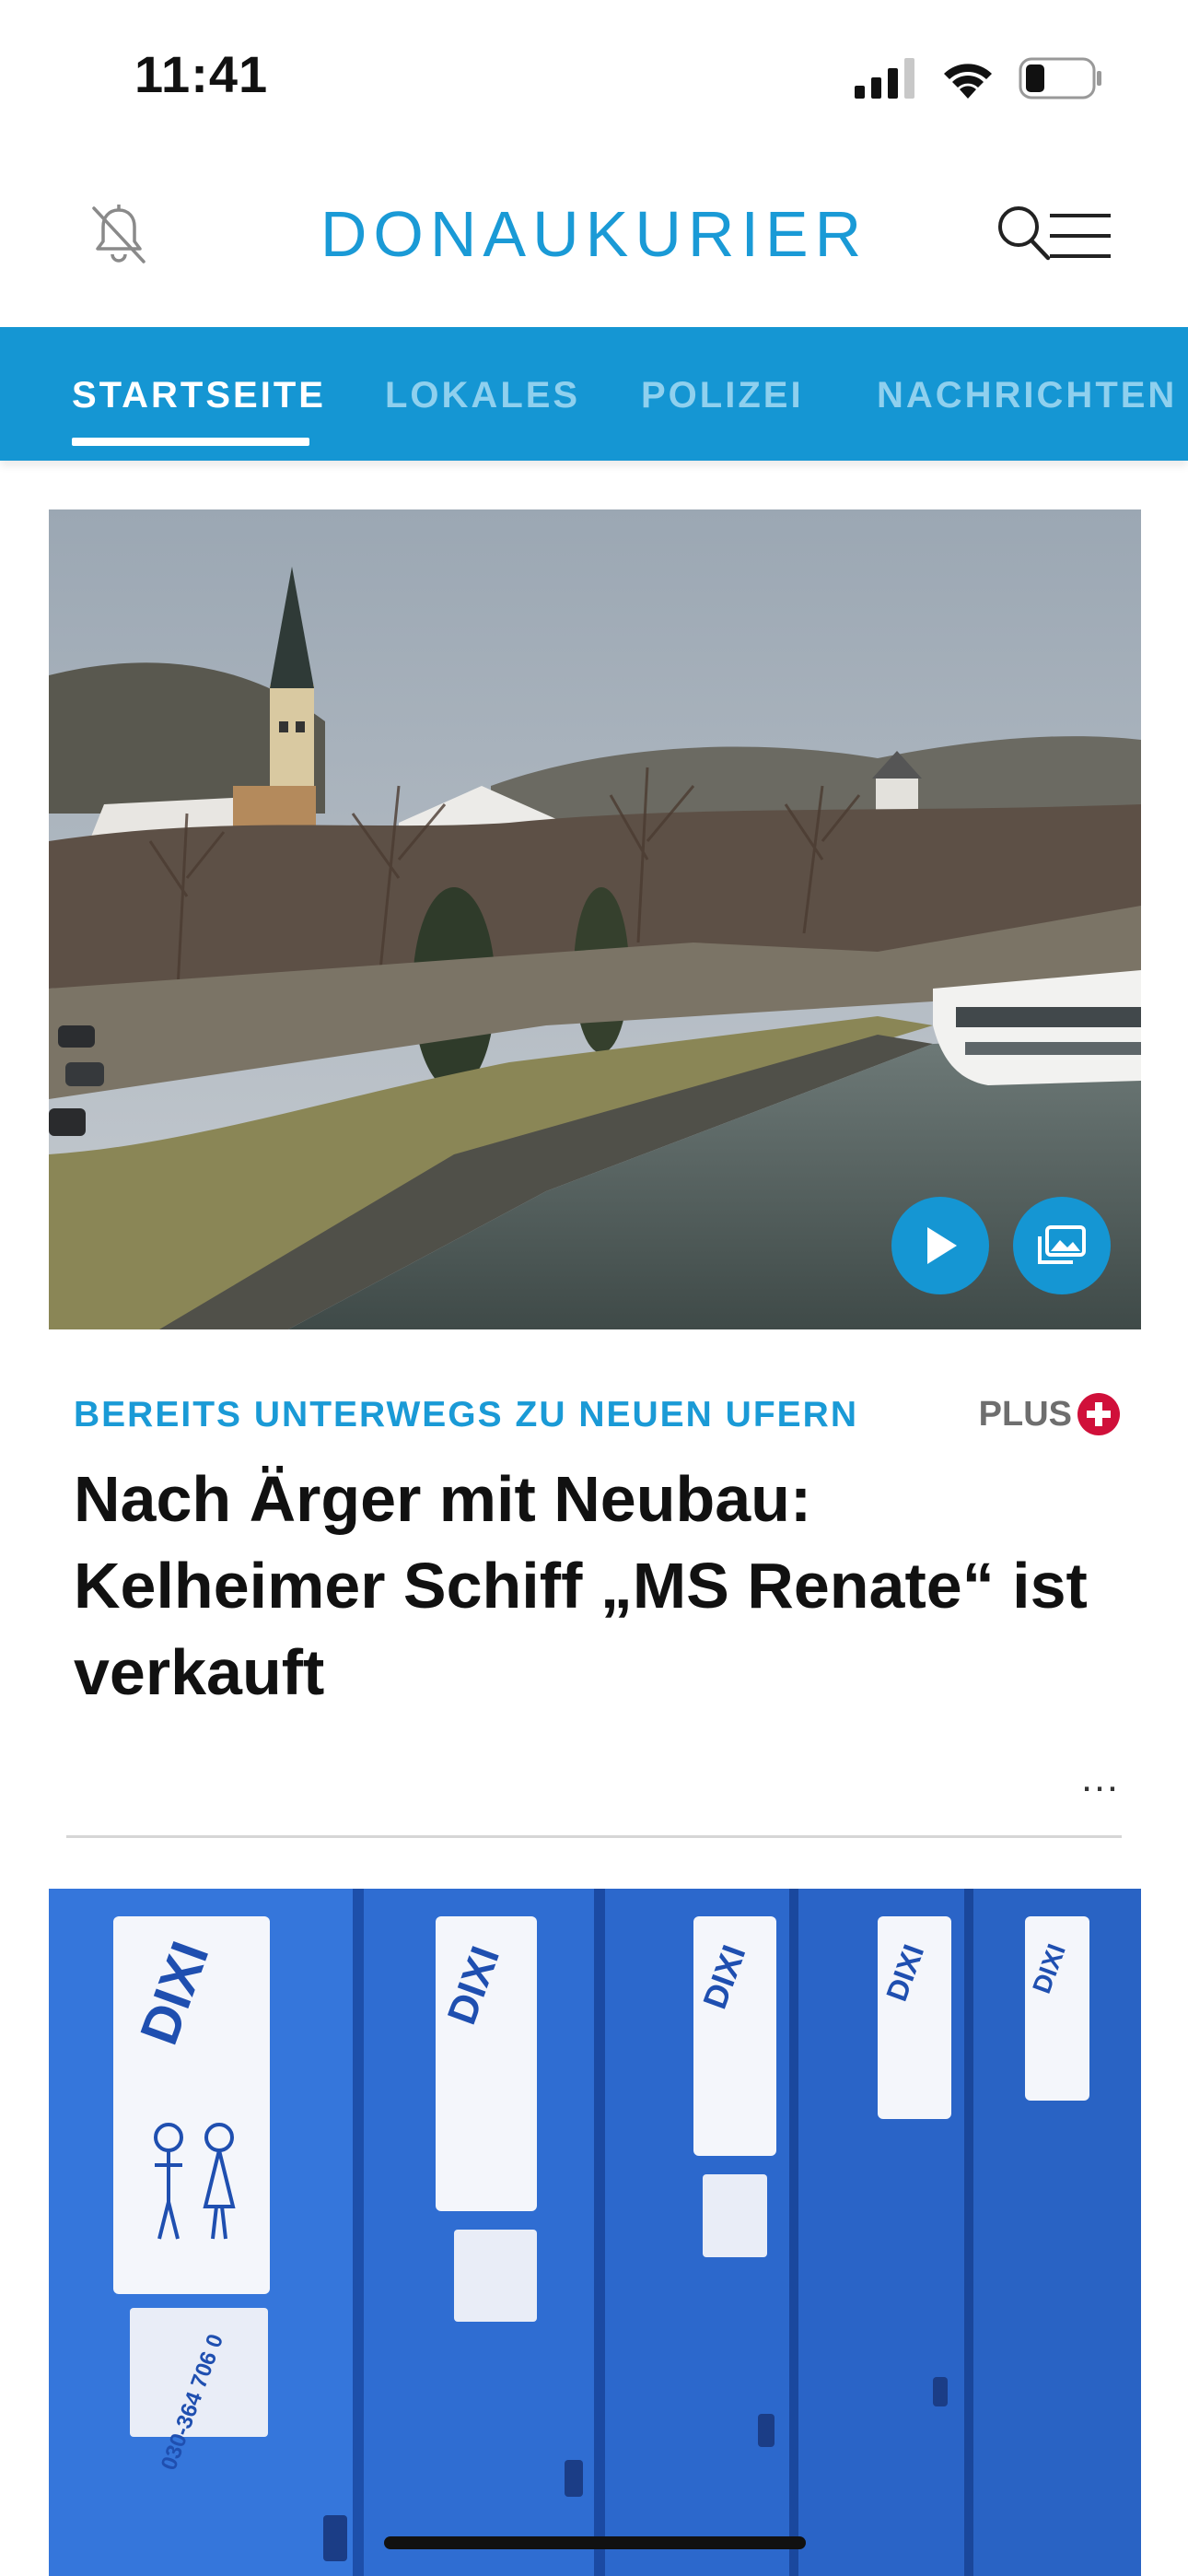 The width and height of the screenshot is (1188, 2576). I want to click on search-menu-icon, so click(1054, 235).